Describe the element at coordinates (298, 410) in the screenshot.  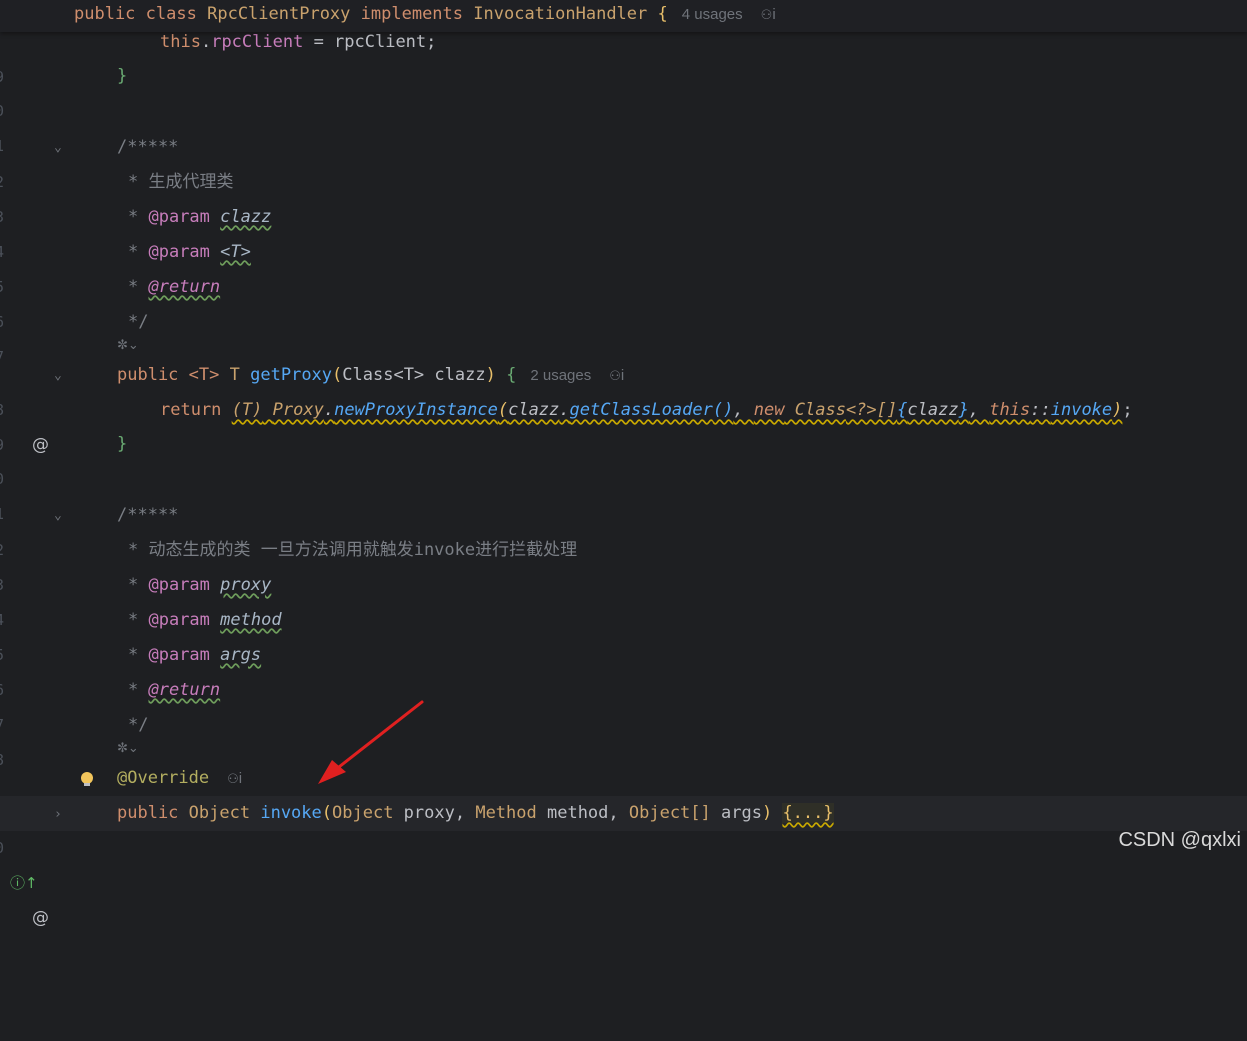
I see `class-proxy: Proxy` at that location.